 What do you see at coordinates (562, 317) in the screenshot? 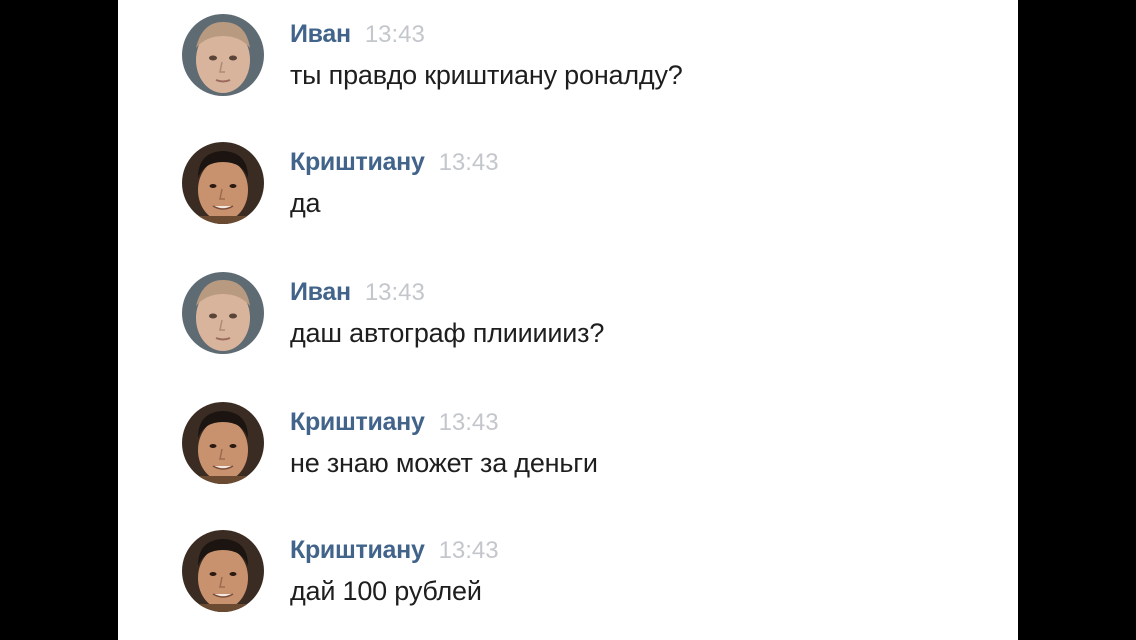
I see `chat-message: Иван 13:43 даш автограф плиииииз?` at bounding box center [562, 317].